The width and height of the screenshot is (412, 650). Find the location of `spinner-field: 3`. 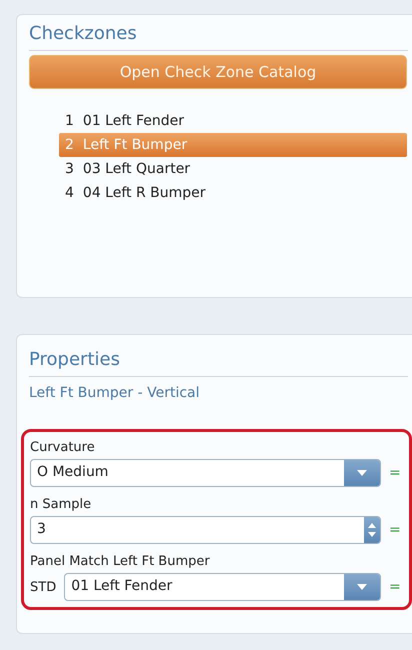

spinner-field: 3 is located at coordinates (205, 530).